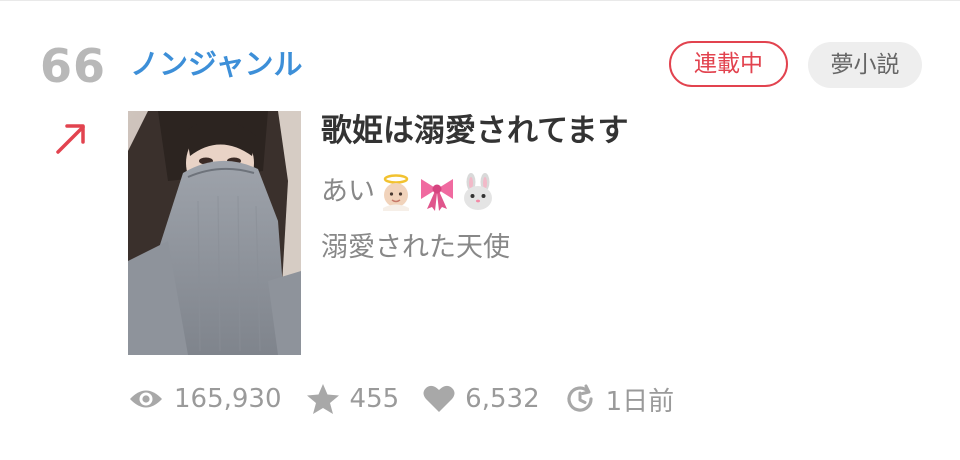 The height and width of the screenshot is (460, 960). I want to click on baby-angel-icon, so click(396, 192).